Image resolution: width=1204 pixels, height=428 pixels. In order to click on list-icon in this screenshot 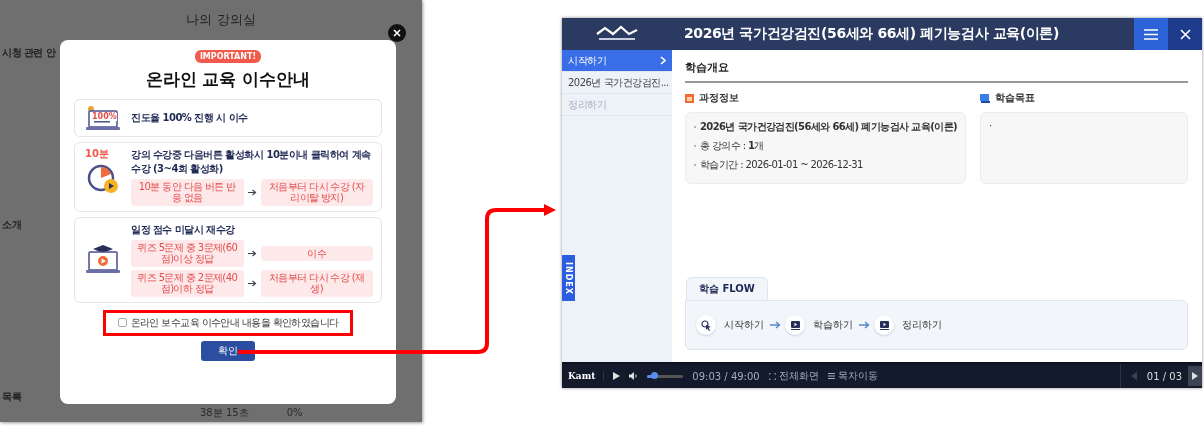, I will do `click(831, 376)`.